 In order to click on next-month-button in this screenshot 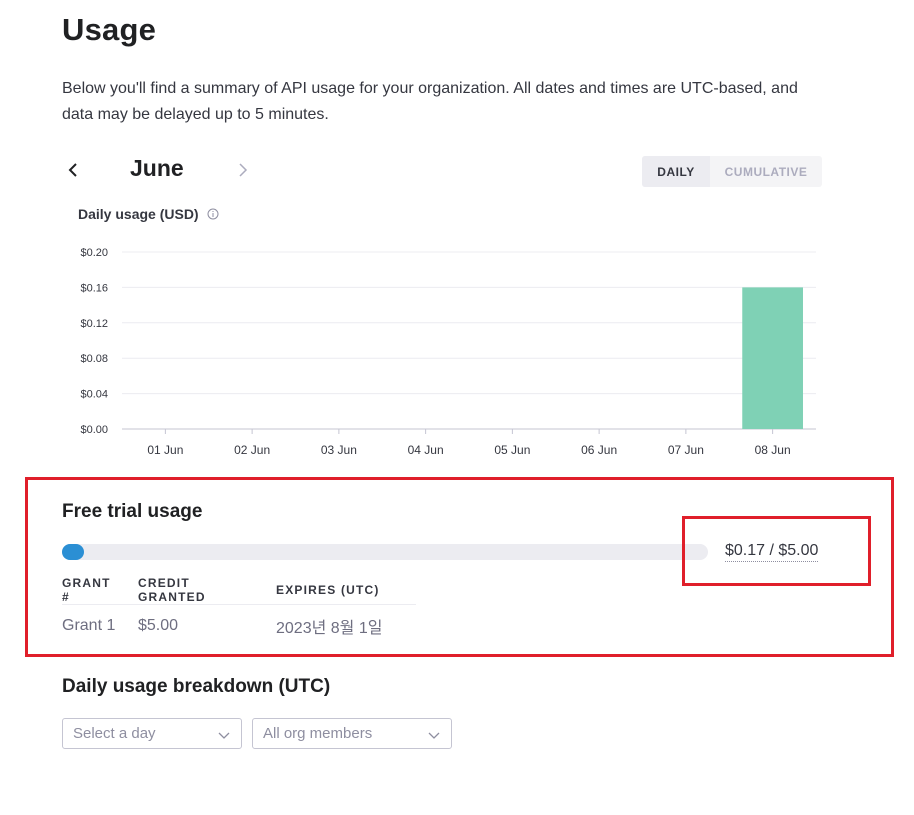, I will do `click(243, 170)`.